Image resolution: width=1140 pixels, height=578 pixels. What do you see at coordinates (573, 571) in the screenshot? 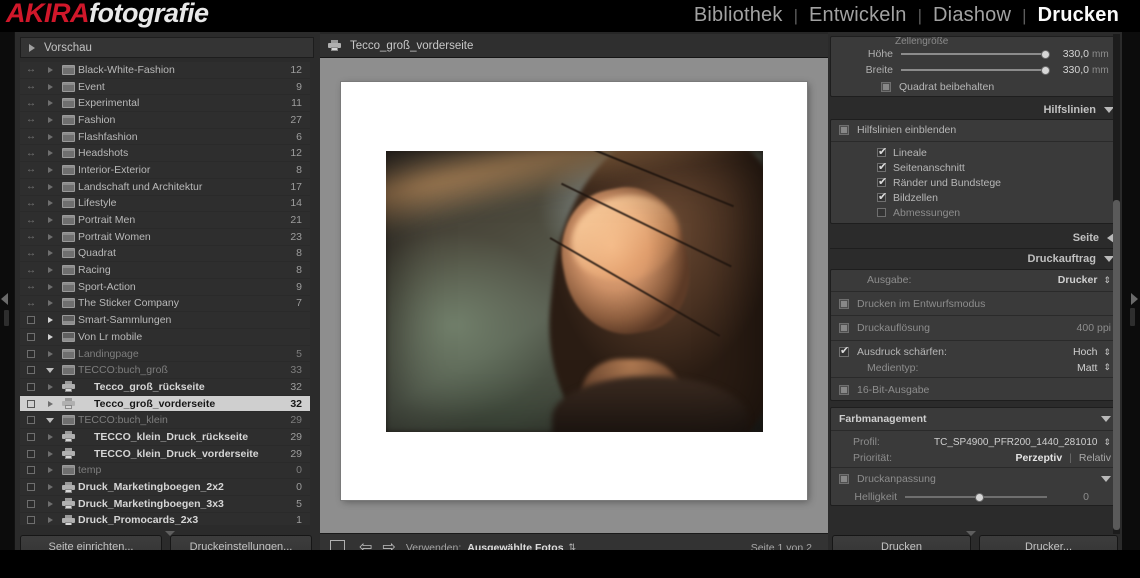
I see `filmstrip-grip` at bounding box center [573, 571].